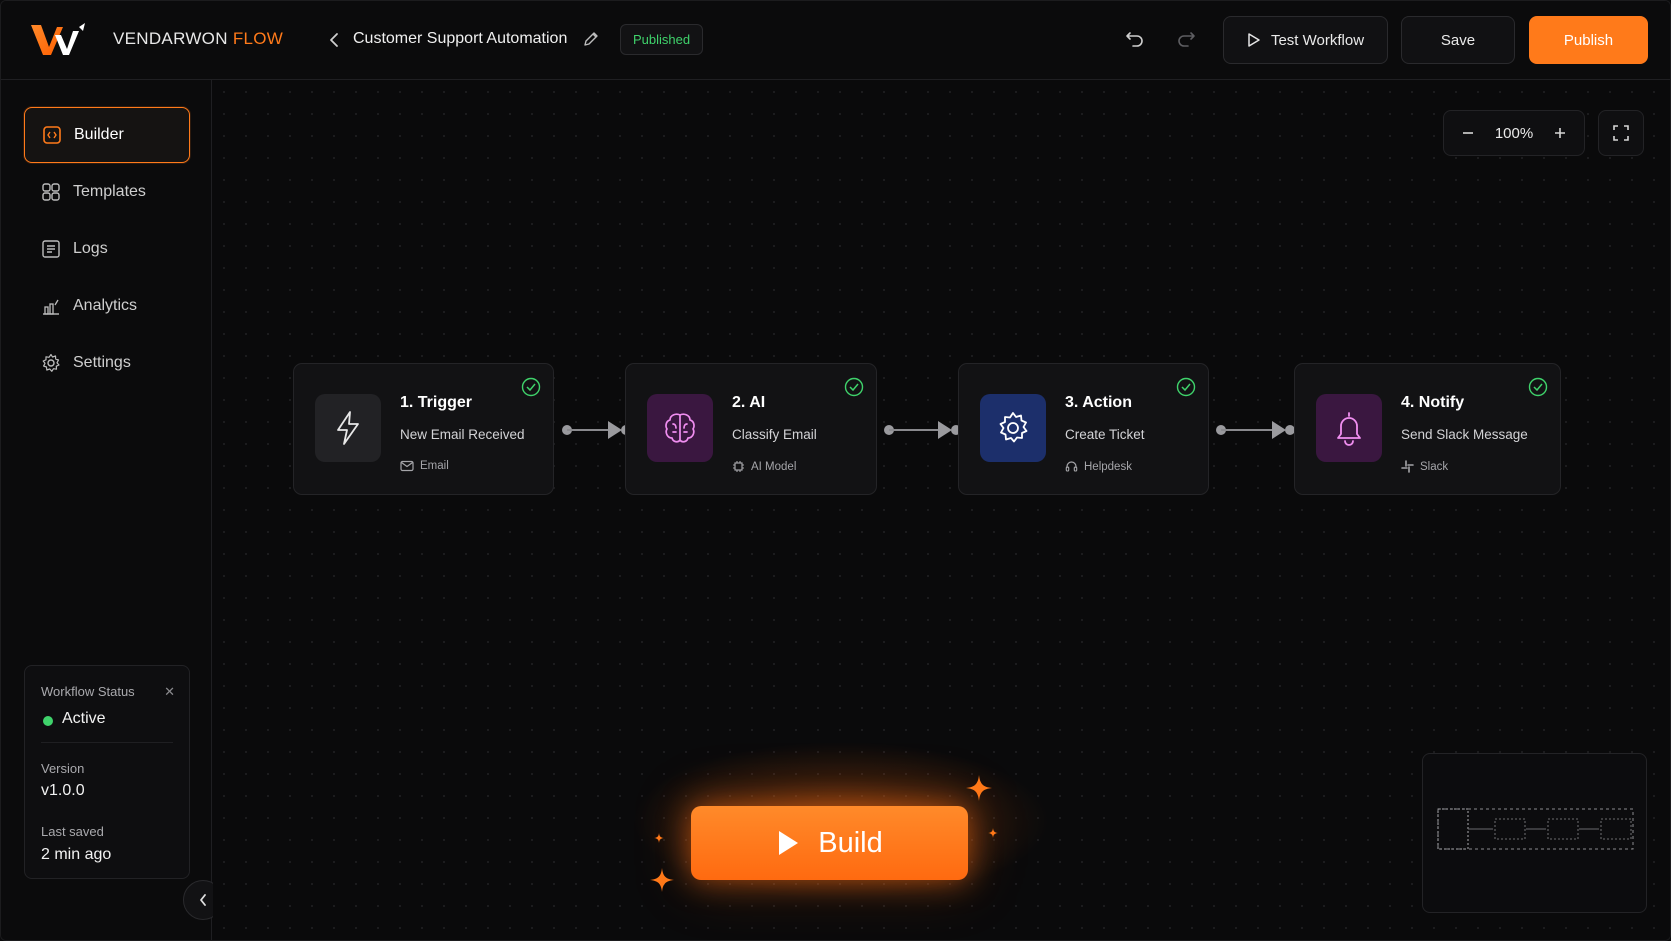 The height and width of the screenshot is (941, 1671). Describe the element at coordinates (850, 842) in the screenshot. I see `build-label: Build` at that location.